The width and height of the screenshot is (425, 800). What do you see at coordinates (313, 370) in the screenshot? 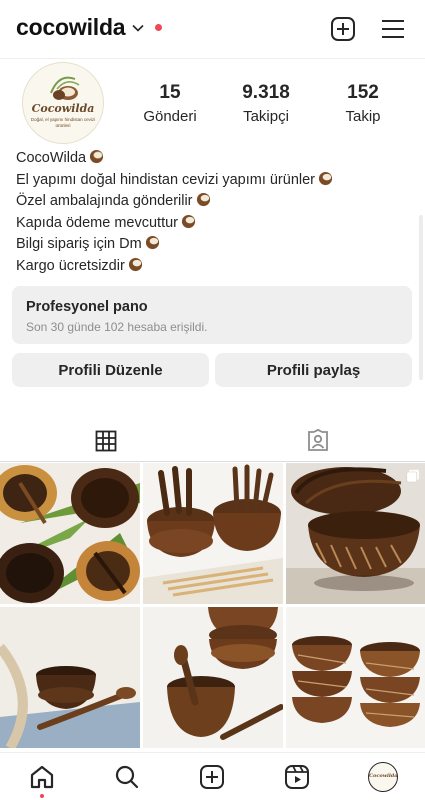
I see `share-profile-button: Profili paylaş` at bounding box center [313, 370].